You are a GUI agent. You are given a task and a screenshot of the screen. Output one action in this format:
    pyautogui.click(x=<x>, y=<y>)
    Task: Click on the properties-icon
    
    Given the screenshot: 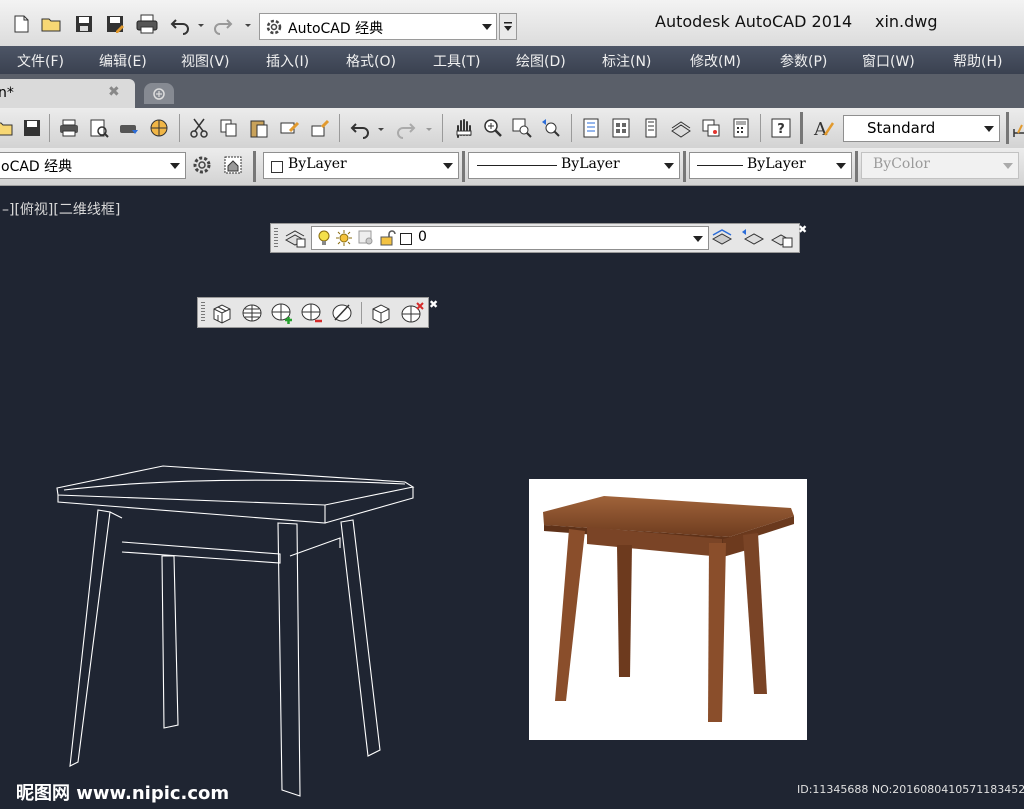 What is the action you would take?
    pyautogui.click(x=591, y=128)
    